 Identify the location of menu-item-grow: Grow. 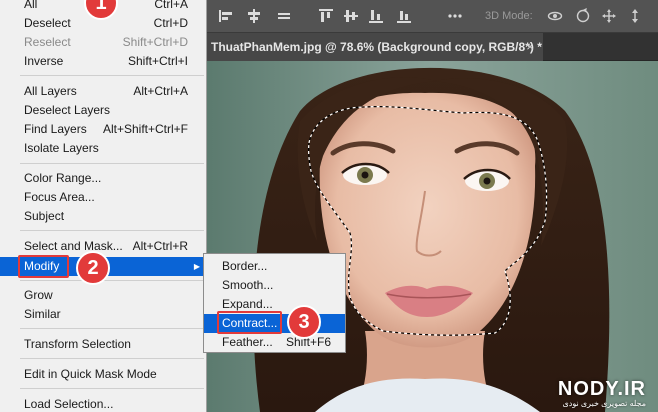
(103, 295).